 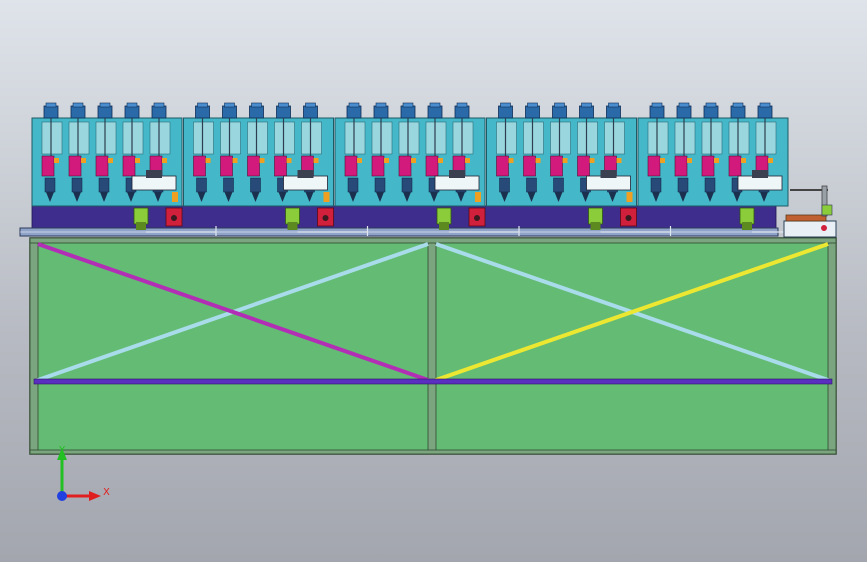 What do you see at coordinates (62, 450) in the screenshot?
I see `triad-y-label: Y` at bounding box center [62, 450].